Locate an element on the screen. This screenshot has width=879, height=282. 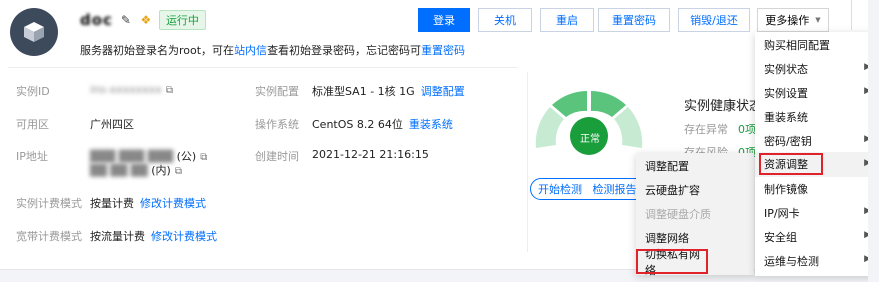
header-divider is located at coordinates (263, 67).